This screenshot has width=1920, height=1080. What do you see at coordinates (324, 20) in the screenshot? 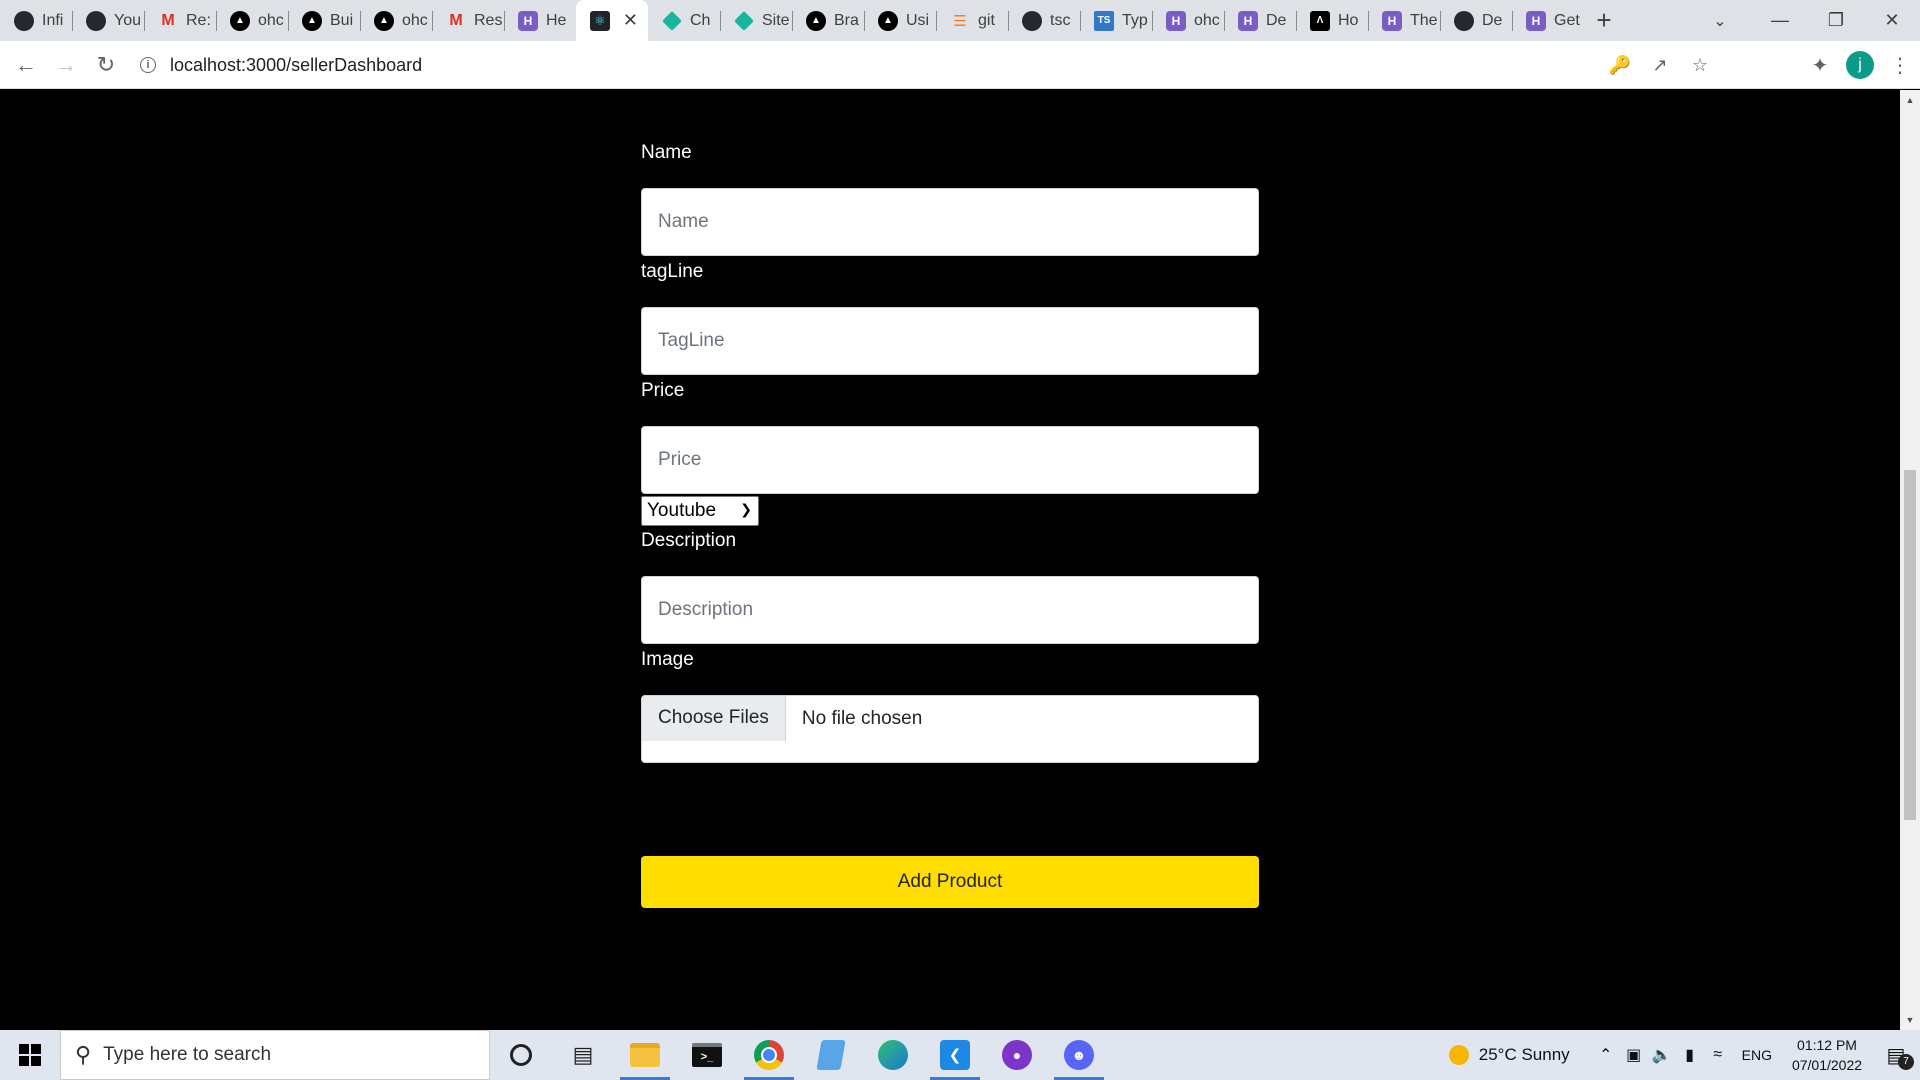
I see `browser-tab: ▲ Bui` at bounding box center [324, 20].